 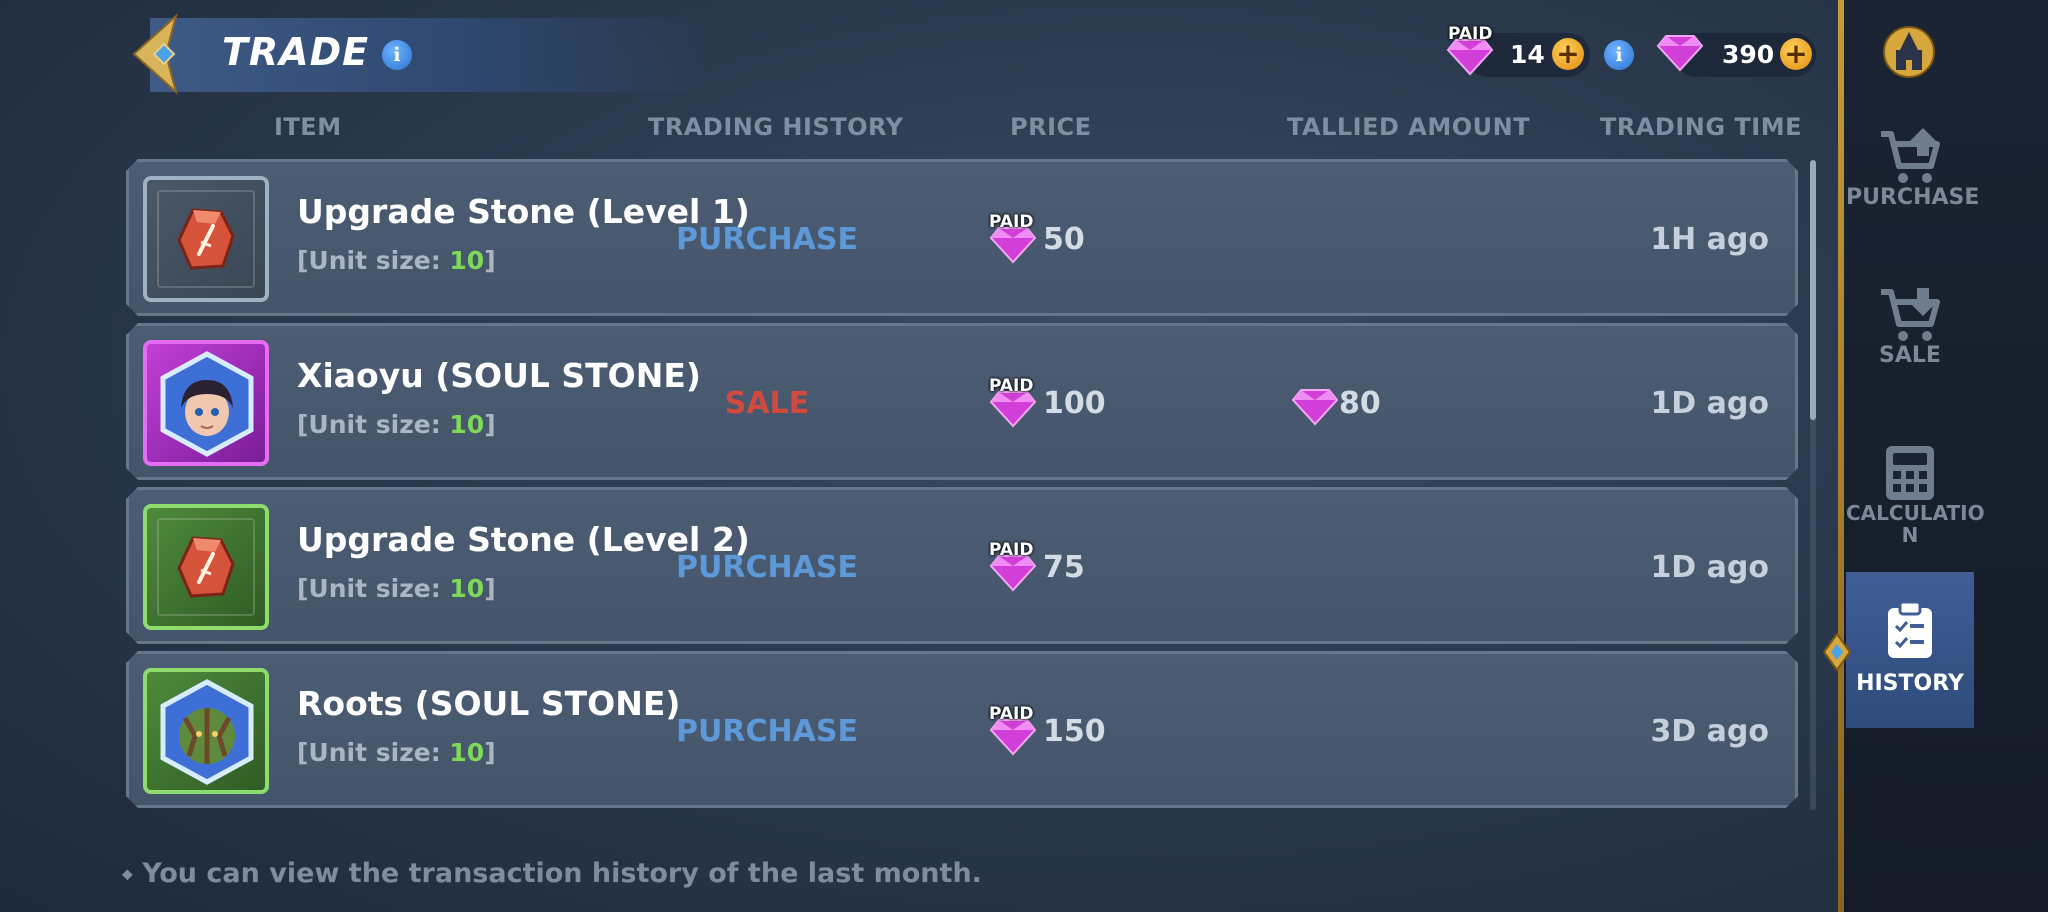 I want to click on price-value: 50, so click(x=1064, y=239).